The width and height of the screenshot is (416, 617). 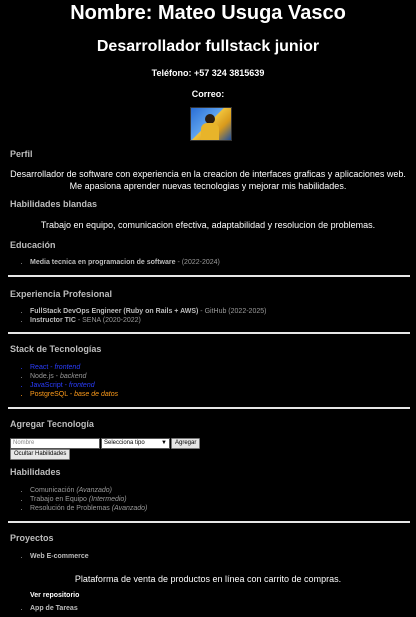 I want to click on repo-link: Ver repositorio, so click(x=54, y=595).